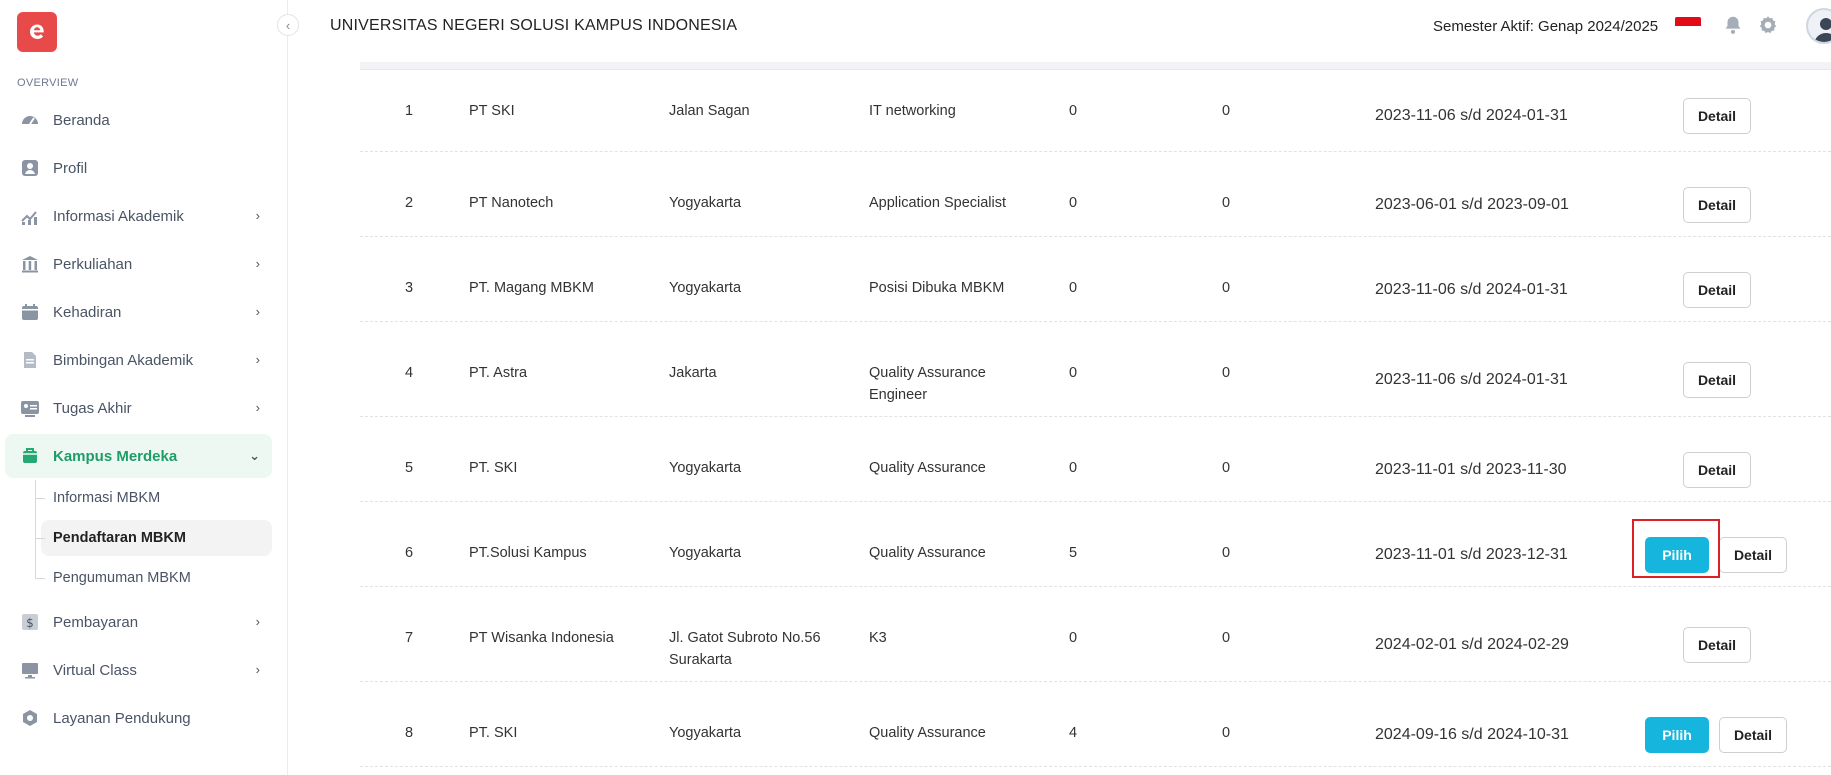 Image resolution: width=1831 pixels, height=775 pixels. What do you see at coordinates (138, 264) in the screenshot?
I see `sidebar-item-perkuliahan: Perkuliahan ›` at bounding box center [138, 264].